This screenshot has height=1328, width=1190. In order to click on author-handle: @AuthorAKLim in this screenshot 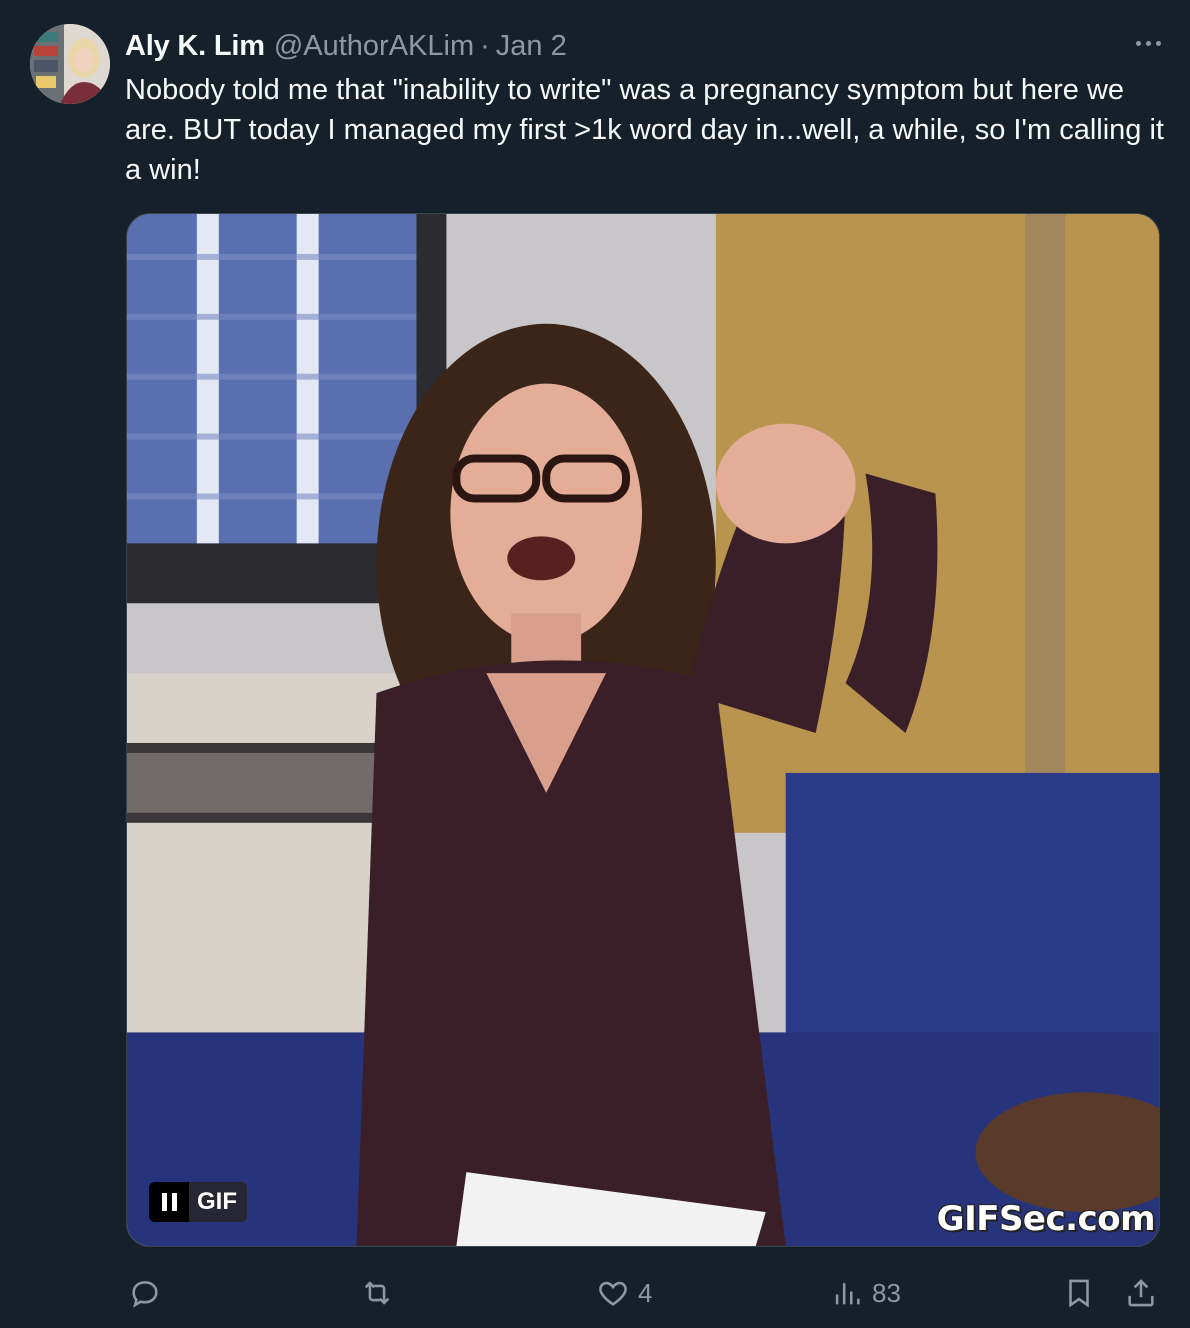, I will do `click(374, 46)`.